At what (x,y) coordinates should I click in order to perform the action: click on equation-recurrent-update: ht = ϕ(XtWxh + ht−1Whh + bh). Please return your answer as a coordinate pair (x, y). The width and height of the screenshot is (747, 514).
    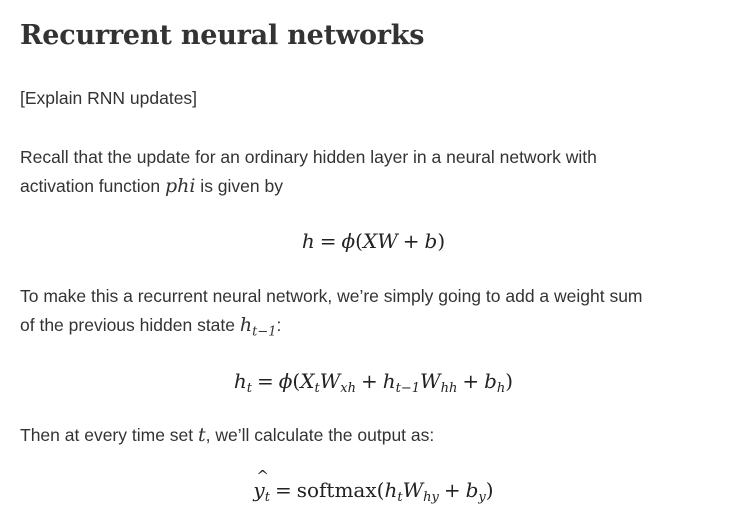
    Looking at the image, I should click on (373, 382).